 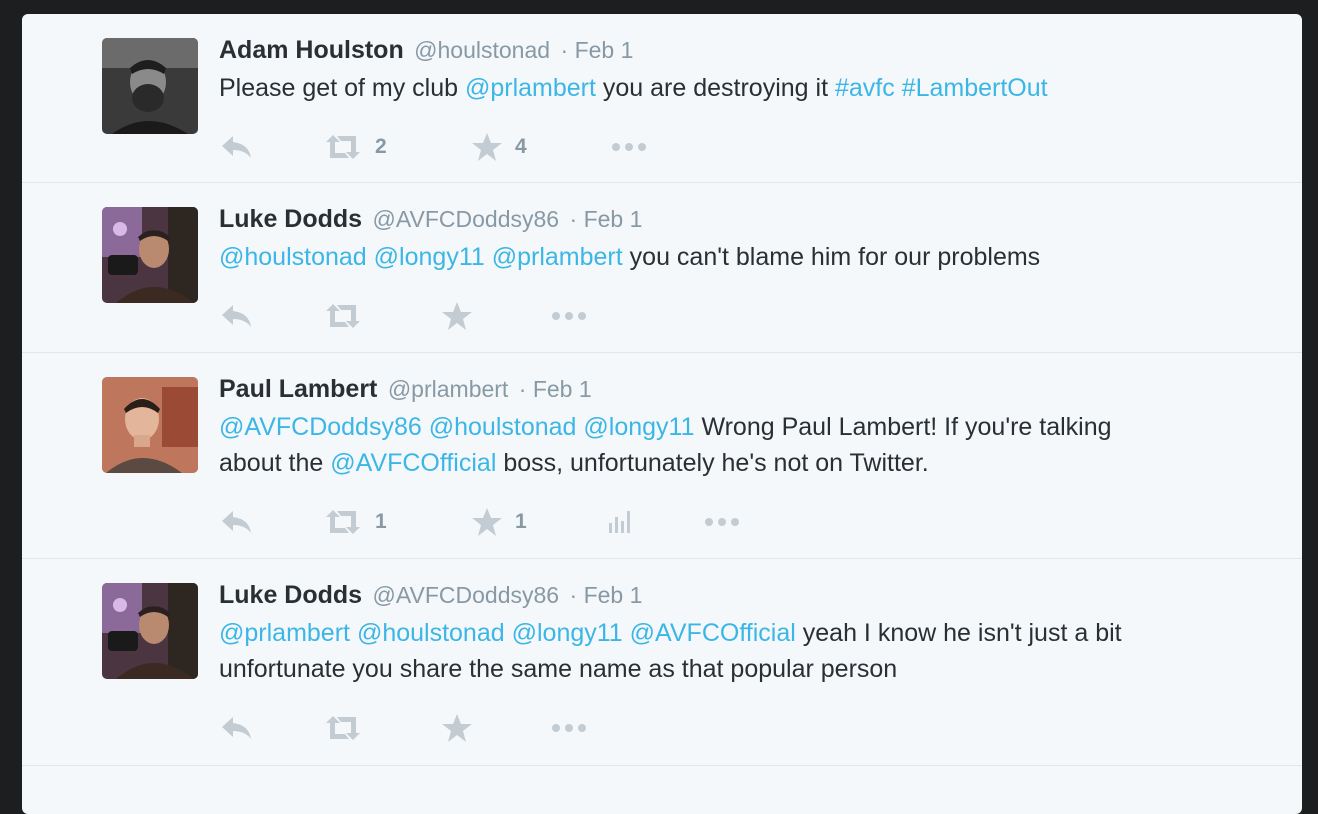 I want to click on tweet-header: Adam Houlston @houlstonad · Feb 1, so click(x=426, y=52).